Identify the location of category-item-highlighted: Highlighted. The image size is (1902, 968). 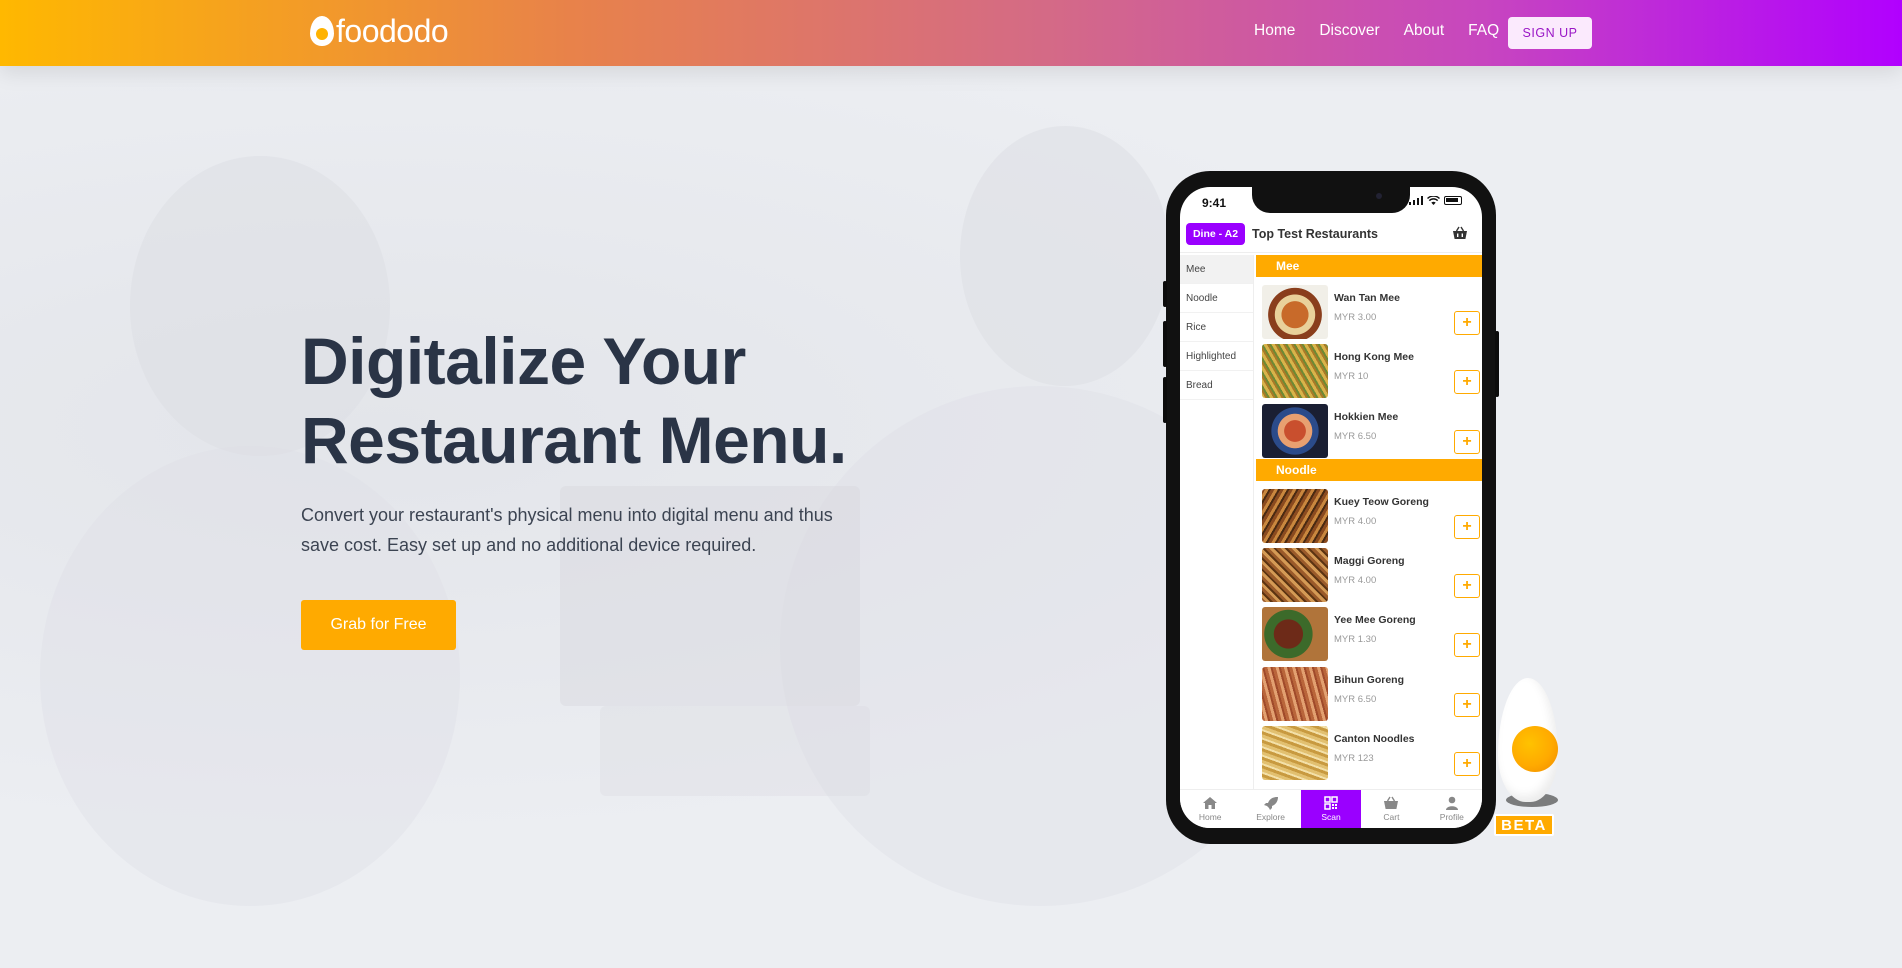
(1216, 356).